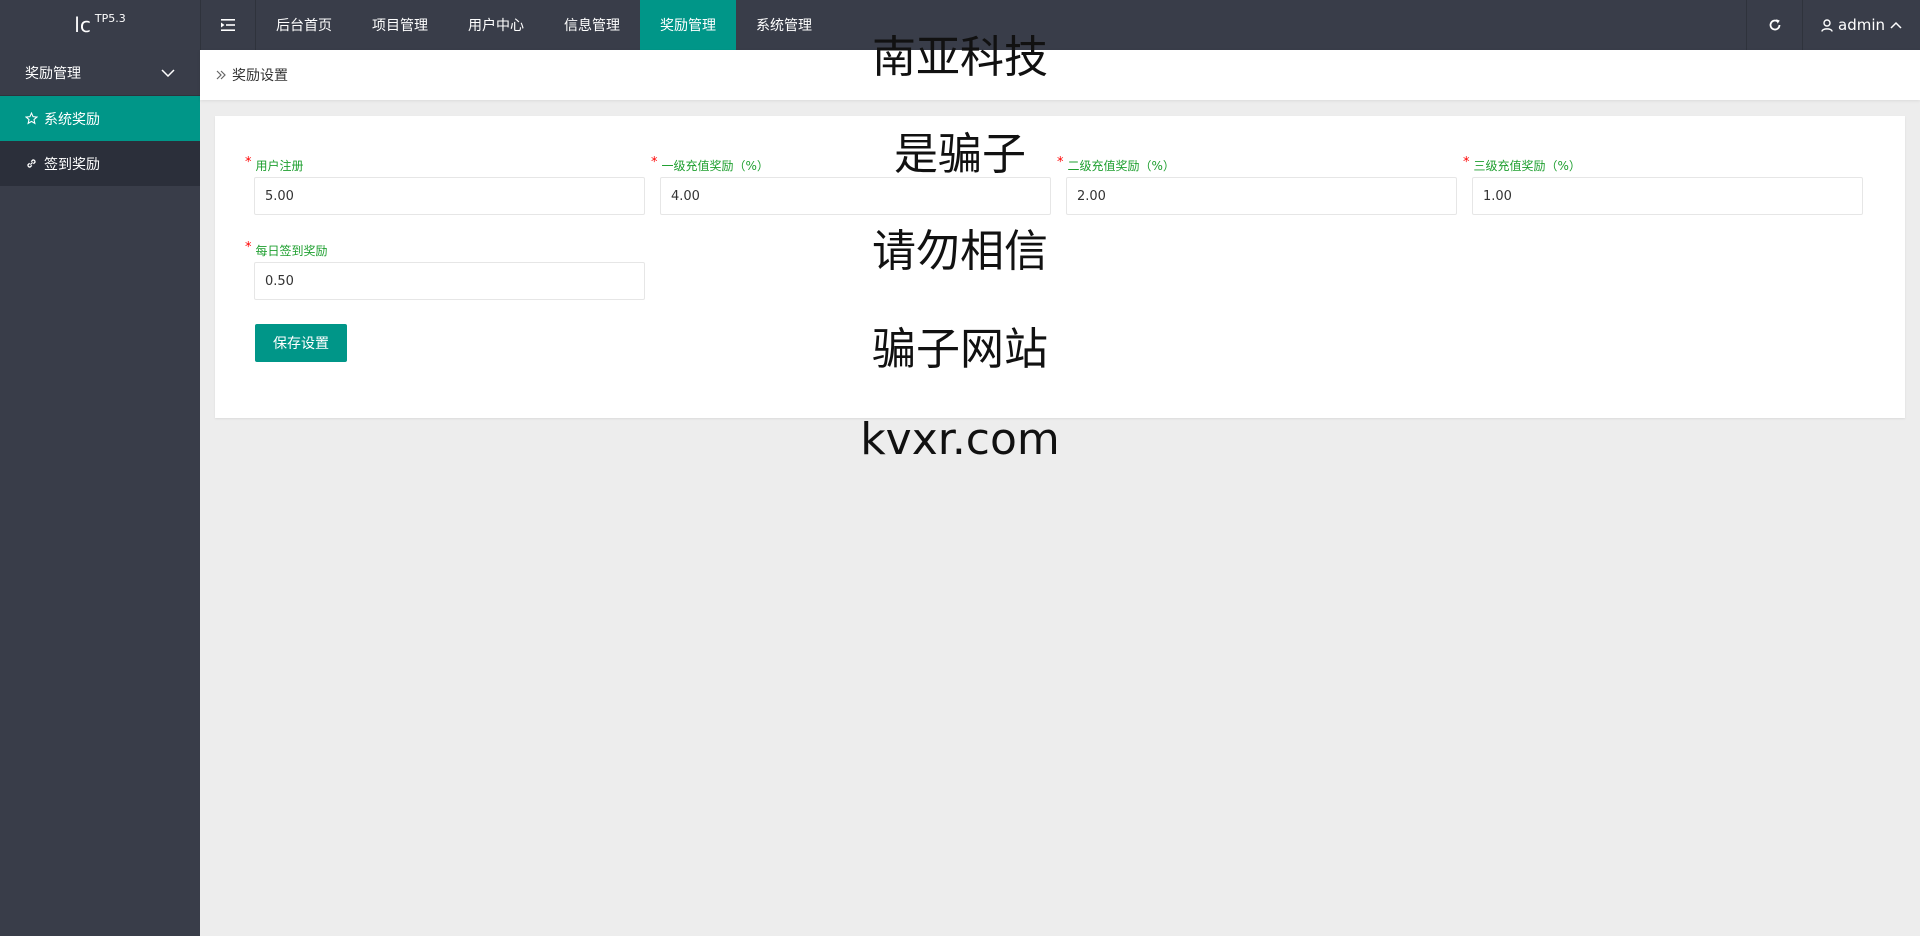  I want to click on field-register-reward: * 用户注册, so click(445, 184).